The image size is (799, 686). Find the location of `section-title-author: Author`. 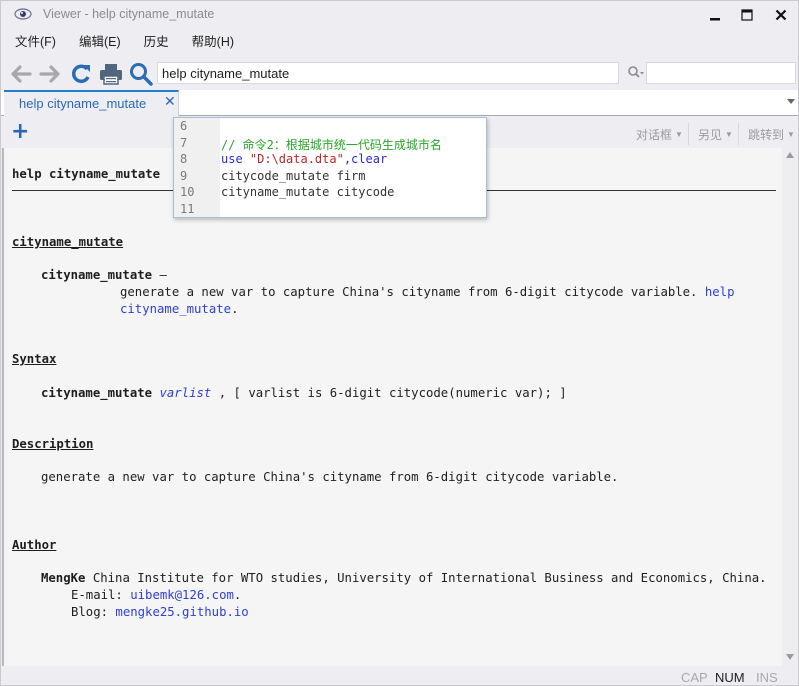

section-title-author: Author is located at coordinates (34, 545).